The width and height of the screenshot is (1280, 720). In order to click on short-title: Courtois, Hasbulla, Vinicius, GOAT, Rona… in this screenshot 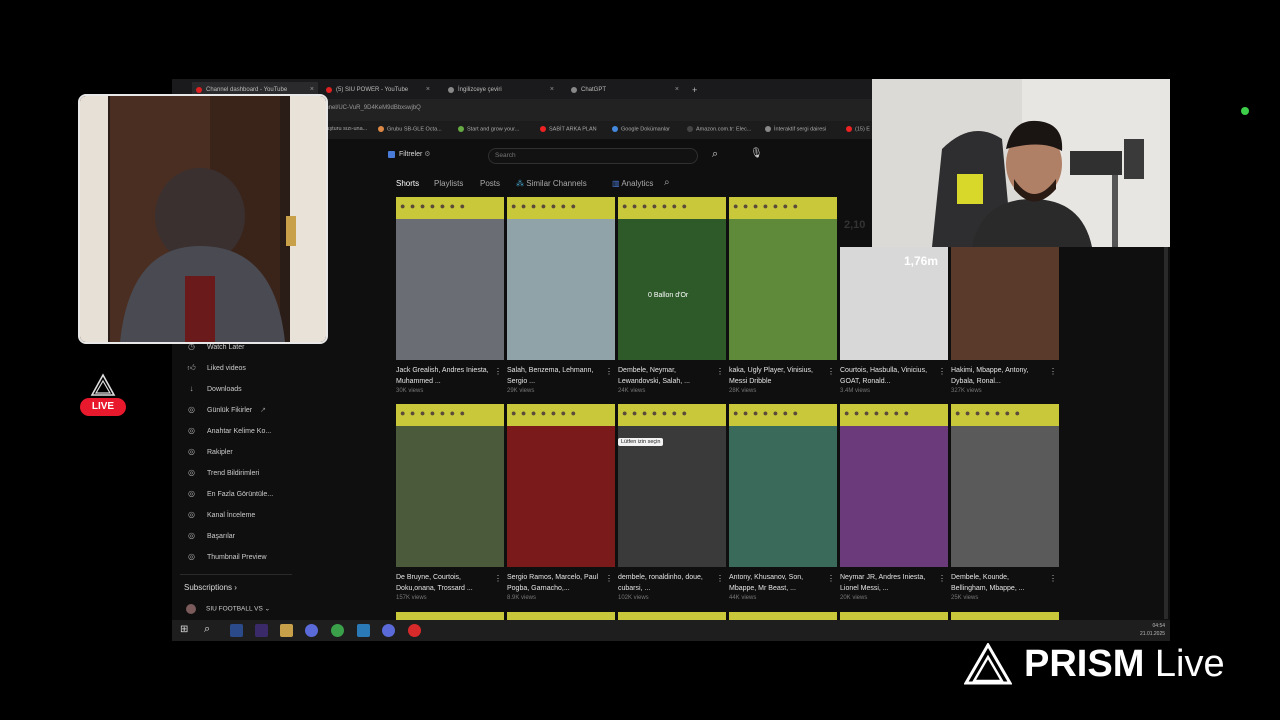, I will do `click(888, 376)`.